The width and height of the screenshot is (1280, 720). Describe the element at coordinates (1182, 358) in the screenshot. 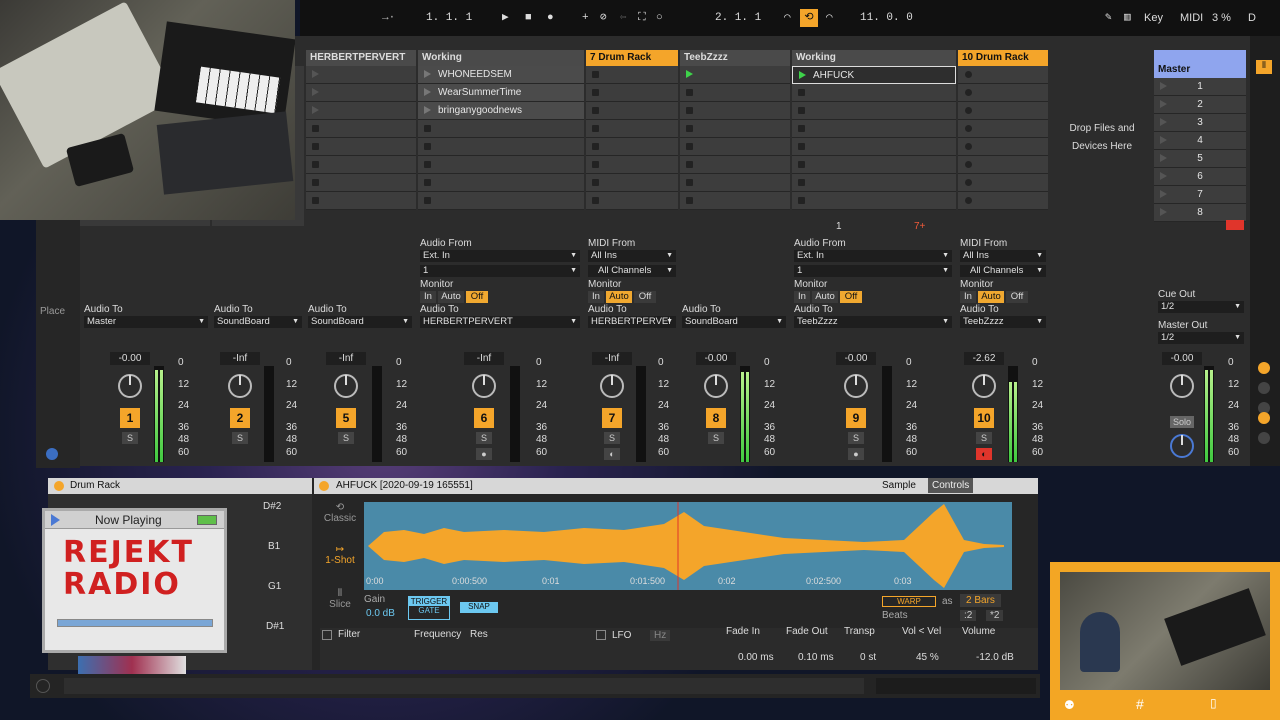

I see `master-volume: -0.00` at that location.